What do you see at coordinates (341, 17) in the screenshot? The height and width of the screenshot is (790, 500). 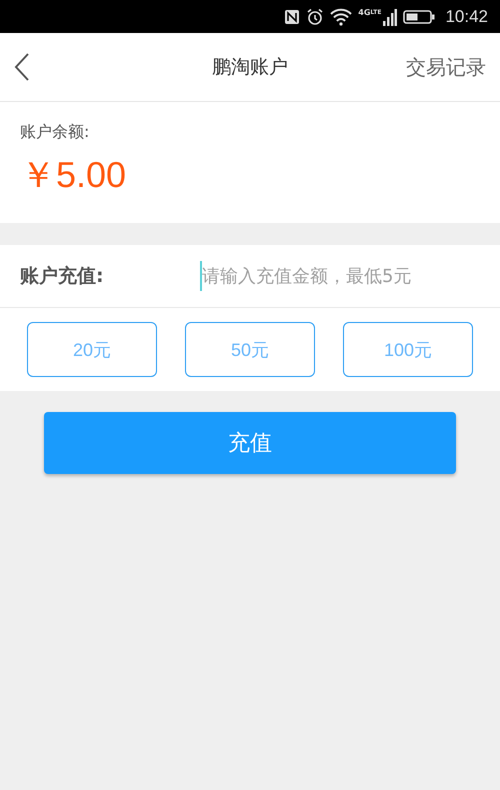 I see `wifi-icon` at bounding box center [341, 17].